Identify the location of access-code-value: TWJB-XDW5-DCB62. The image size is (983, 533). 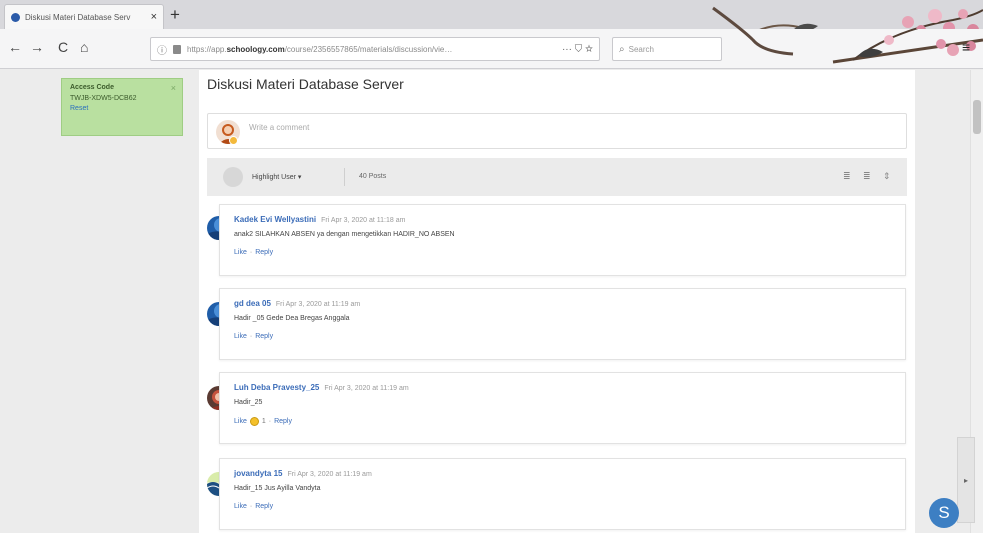
(103, 98).